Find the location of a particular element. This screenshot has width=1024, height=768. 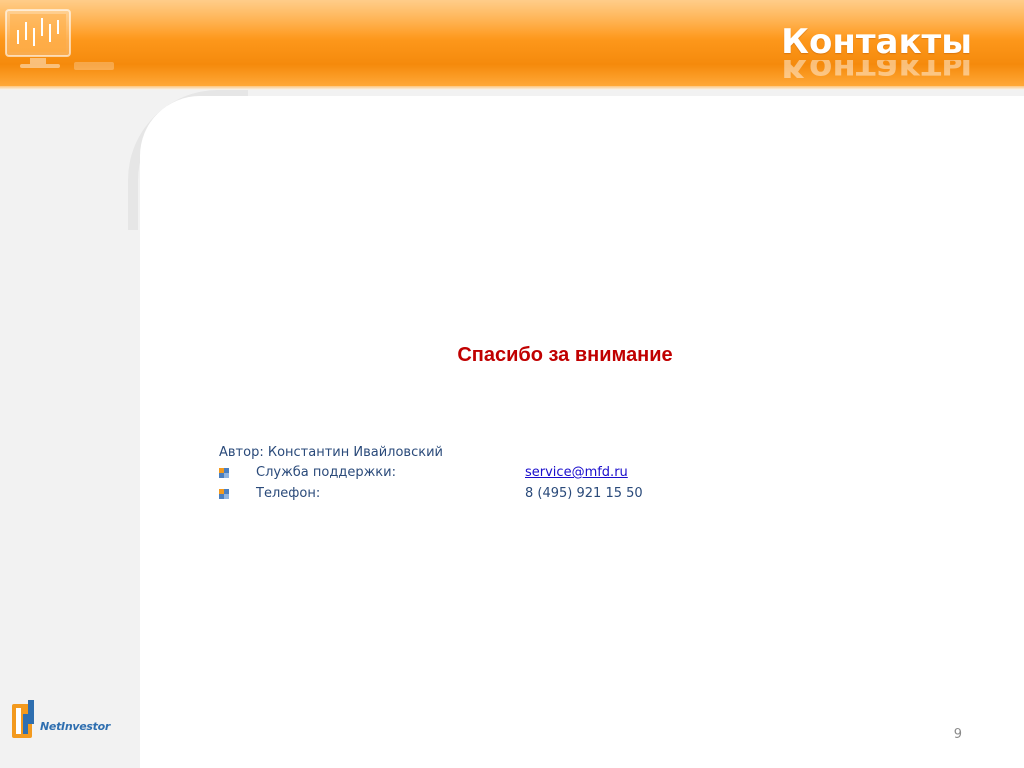

header-band: Контакты Контакты is located at coordinates (512, 43).